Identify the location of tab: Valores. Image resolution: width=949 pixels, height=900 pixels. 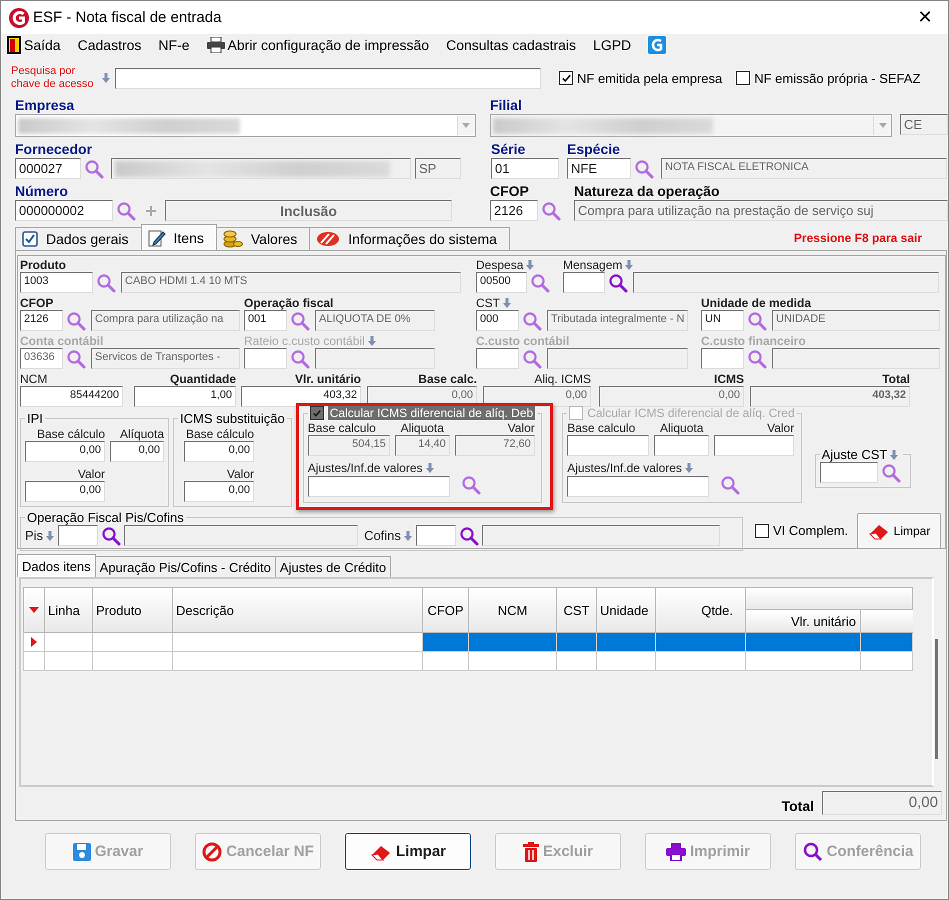
(263, 238).